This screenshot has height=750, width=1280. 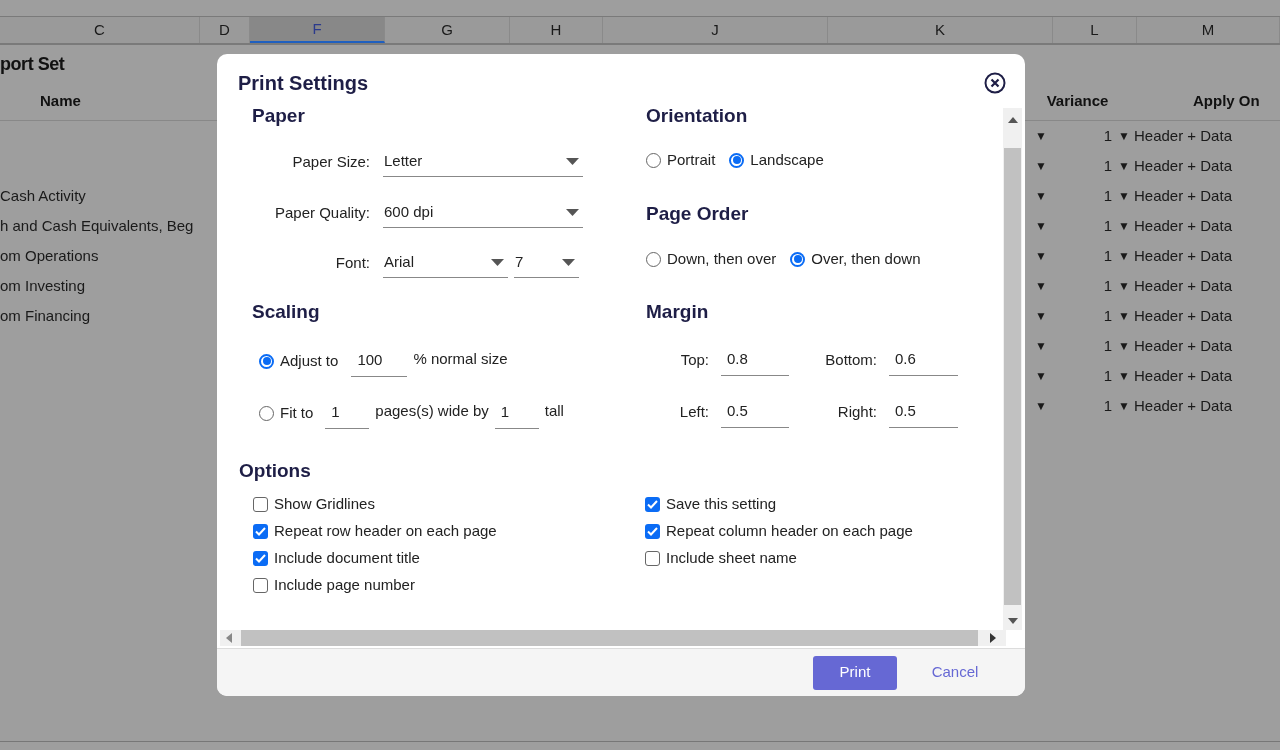 What do you see at coordinates (955, 672) in the screenshot?
I see `cancel-link: Cancel` at bounding box center [955, 672].